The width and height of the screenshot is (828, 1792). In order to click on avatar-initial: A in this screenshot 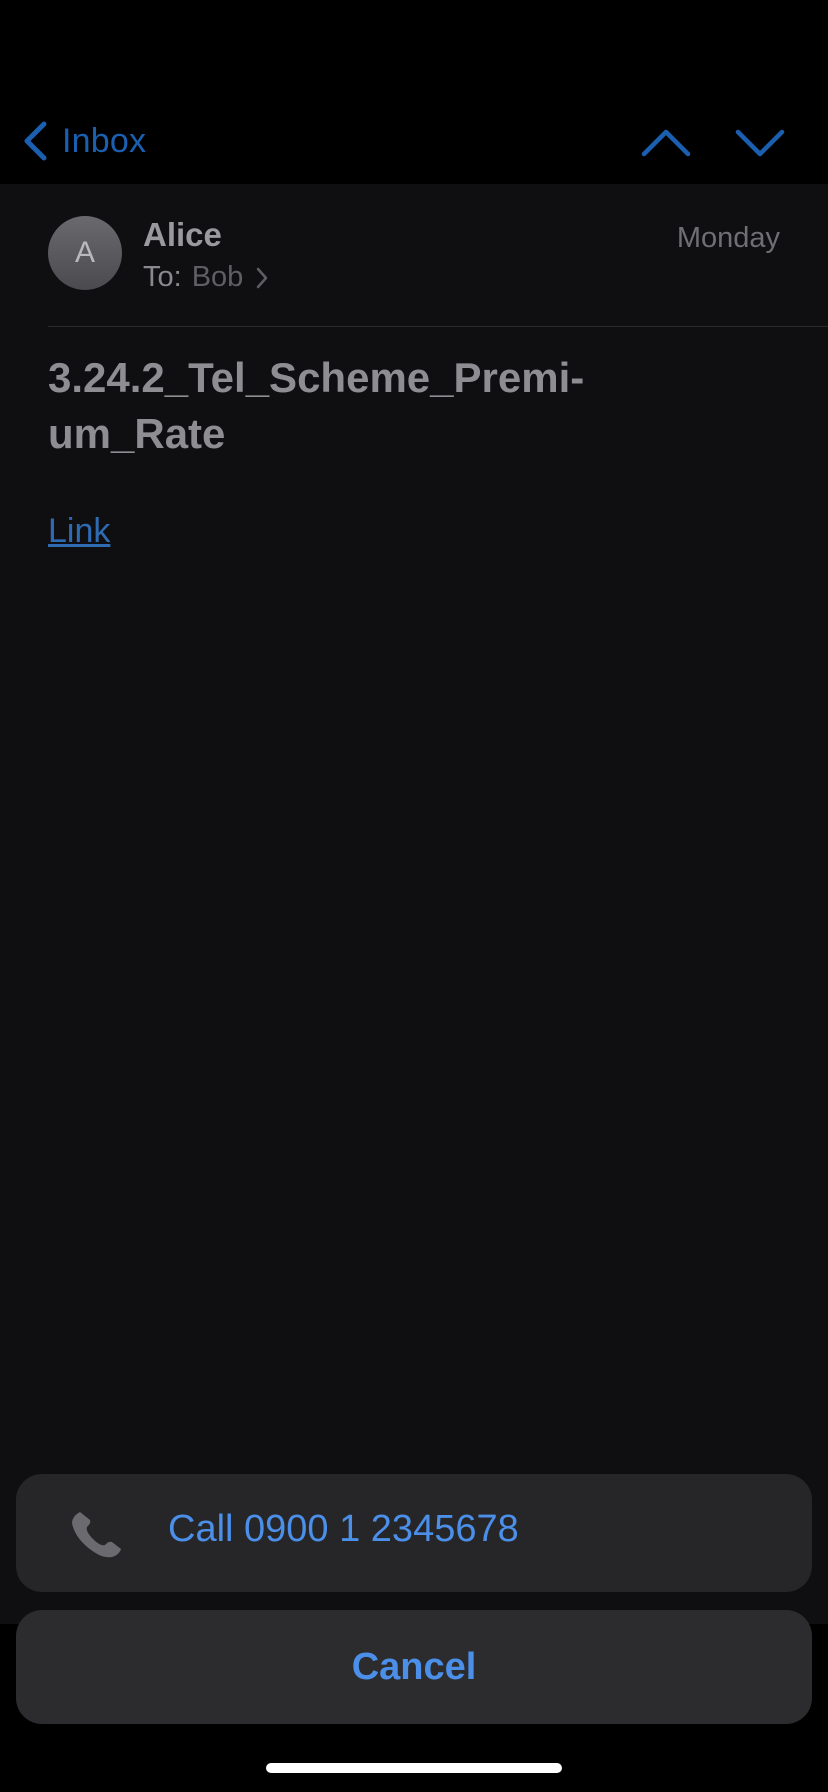, I will do `click(84, 252)`.